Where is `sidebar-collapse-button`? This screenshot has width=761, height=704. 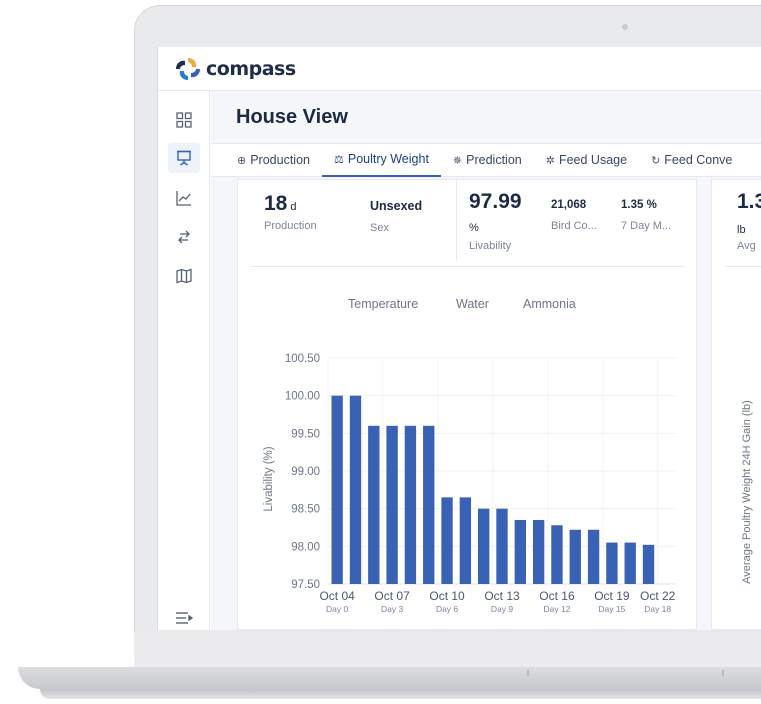 sidebar-collapse-button is located at coordinates (184, 616).